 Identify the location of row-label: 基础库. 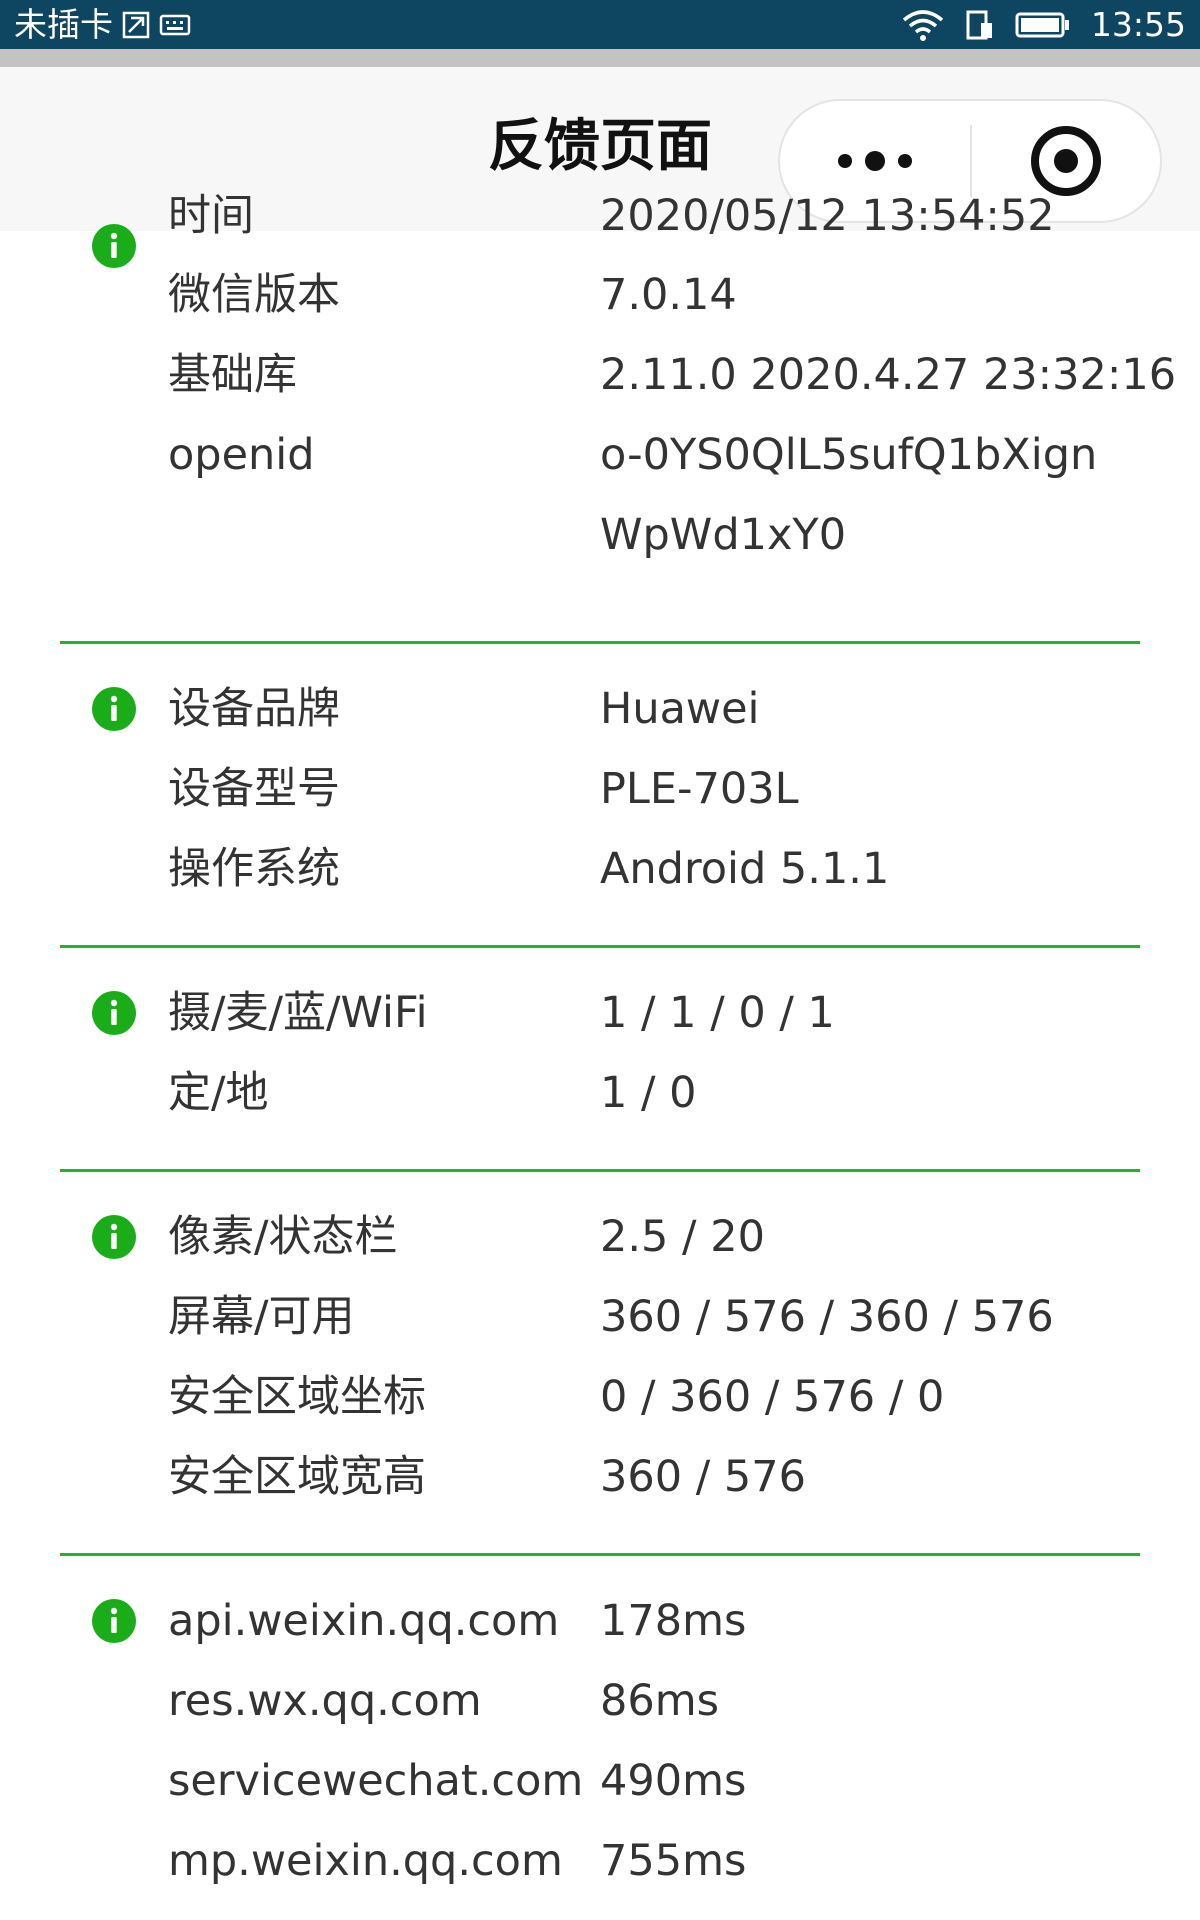
(232, 375).